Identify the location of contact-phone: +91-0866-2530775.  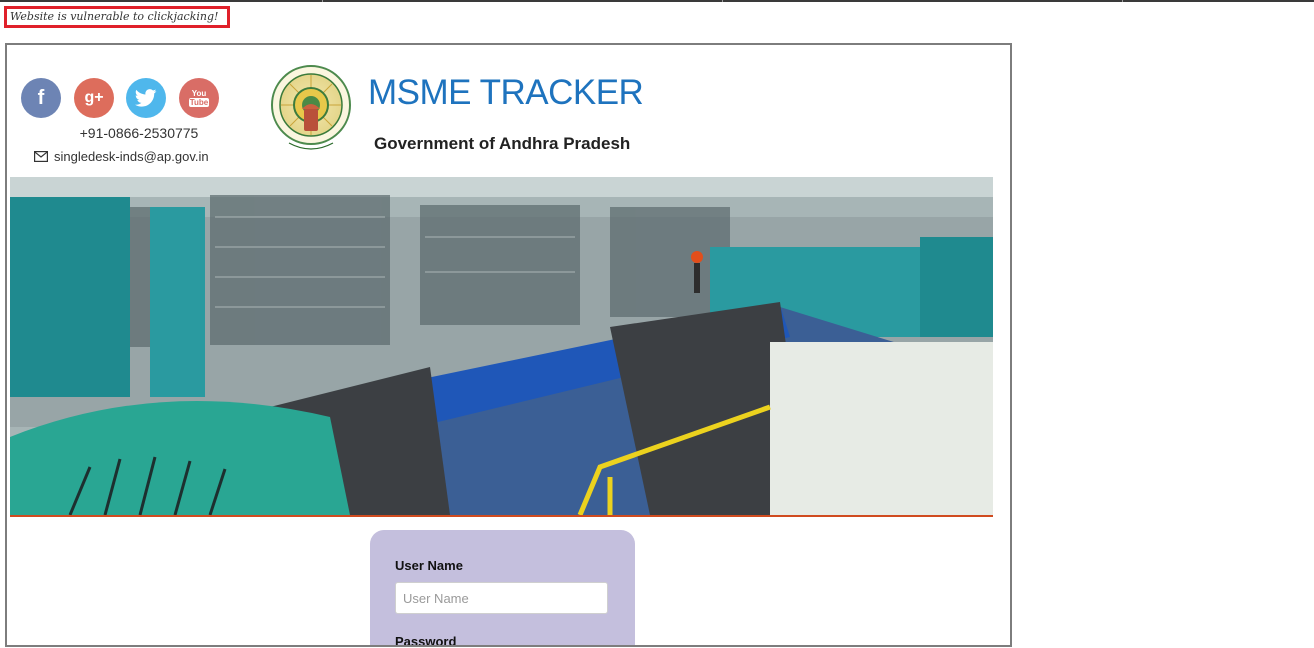
(139, 133).